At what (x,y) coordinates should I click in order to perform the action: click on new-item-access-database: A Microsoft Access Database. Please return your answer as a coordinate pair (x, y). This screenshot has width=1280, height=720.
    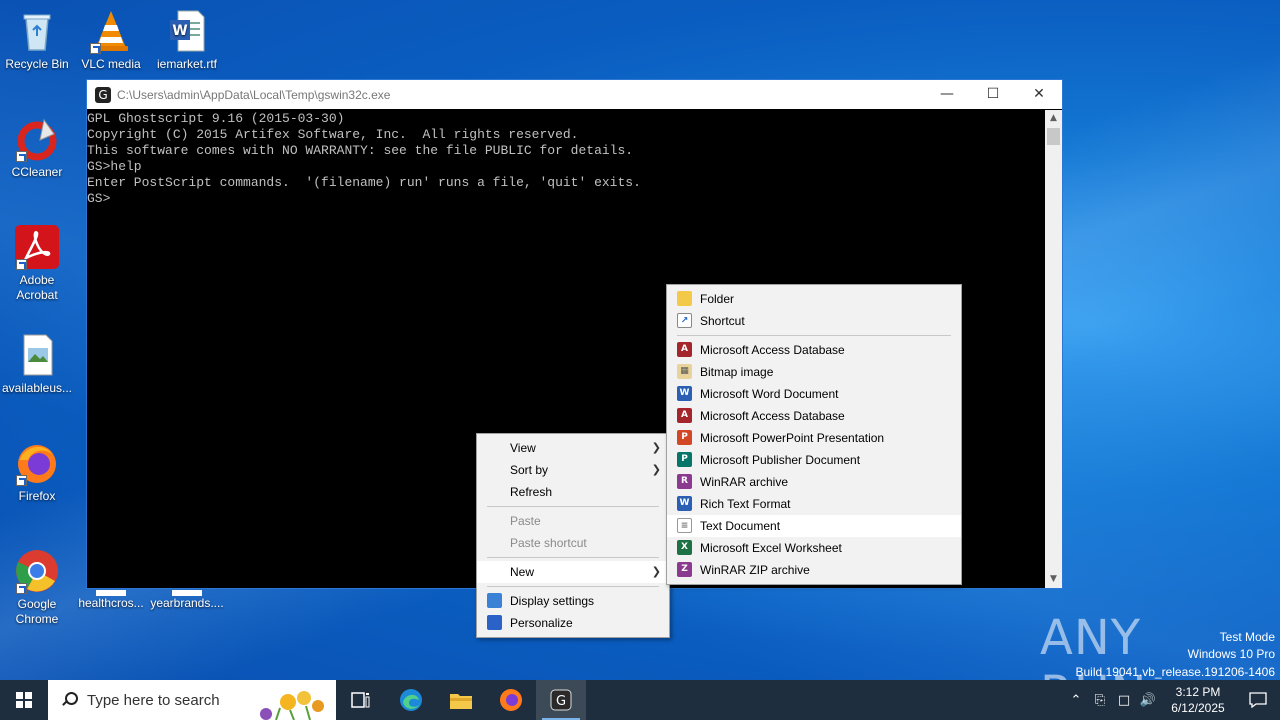
    Looking at the image, I should click on (814, 350).